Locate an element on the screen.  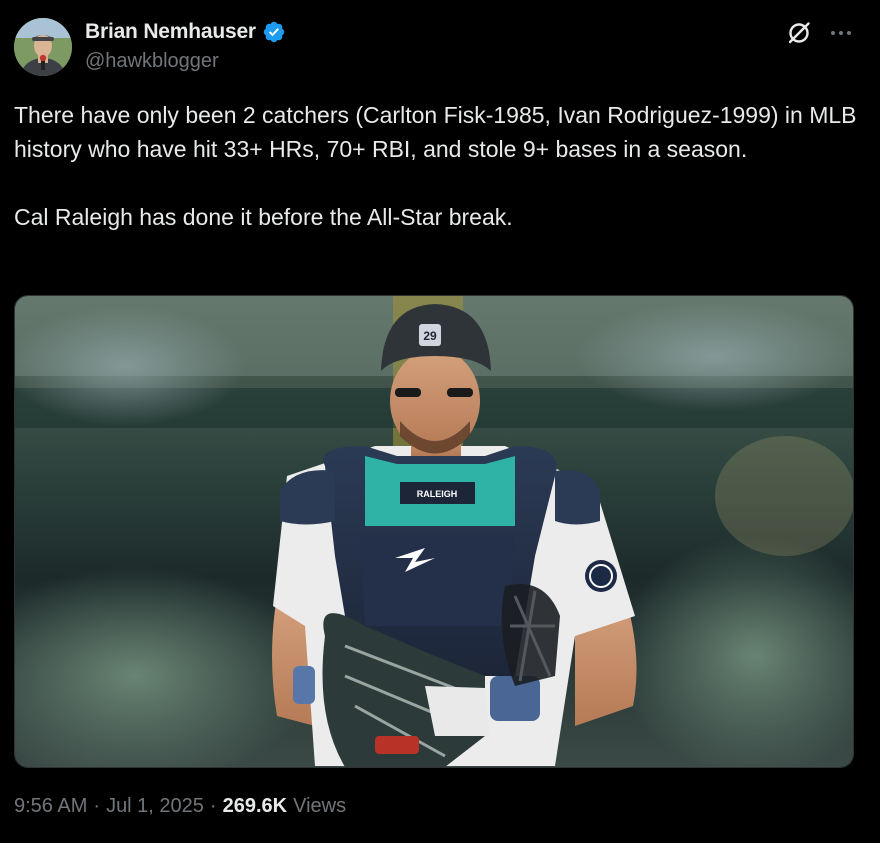
views-count: 269.6K is located at coordinates (255, 806).